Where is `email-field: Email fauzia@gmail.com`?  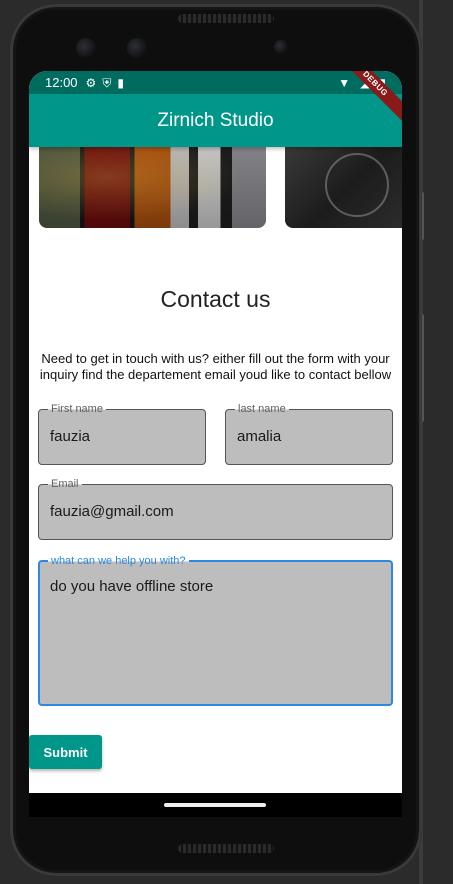 email-field: Email fauzia@gmail.com is located at coordinates (215, 508).